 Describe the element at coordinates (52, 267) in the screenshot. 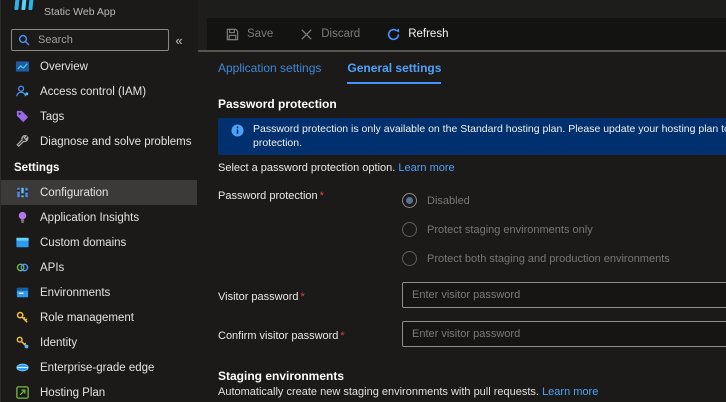

I see `sidebar-item-label: APIs` at that location.